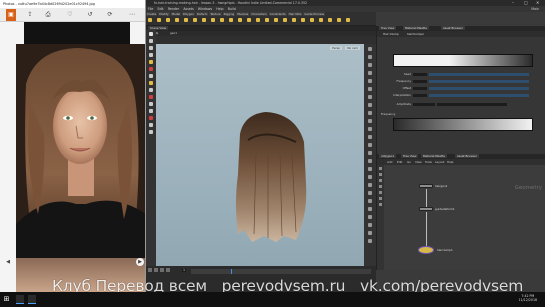 The width and height of the screenshot is (545, 307). I want to click on folder-icon: ▣, so click(11, 15).